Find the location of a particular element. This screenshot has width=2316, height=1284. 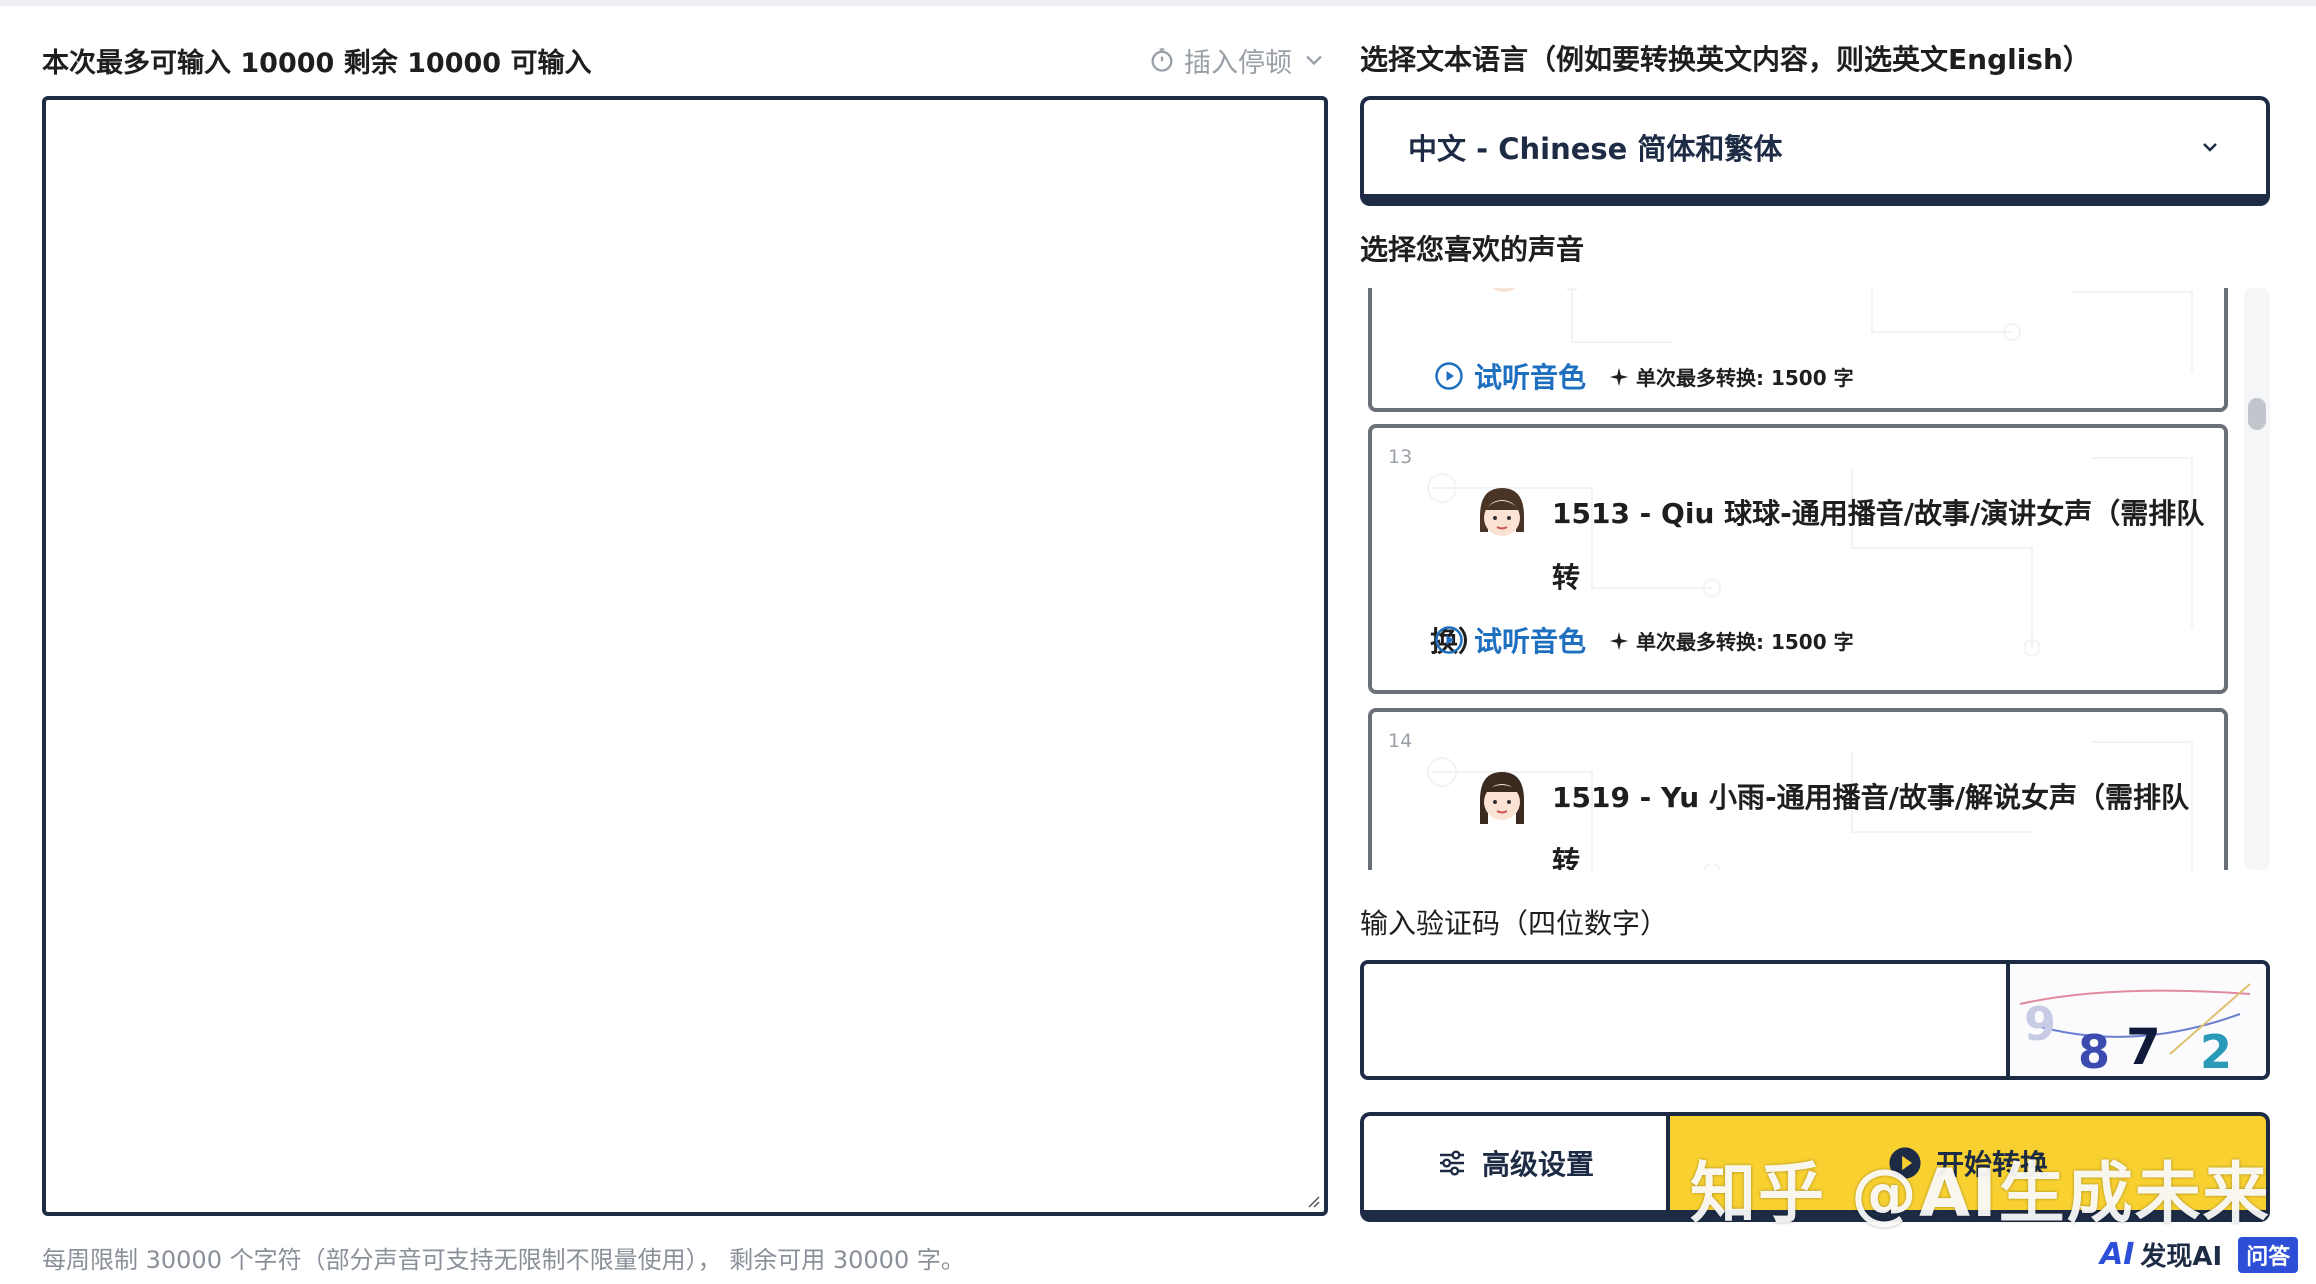

editor-header: 本次最多可输入 10000 剩余 10000 可输入 插入停顿 is located at coordinates (685, 60).